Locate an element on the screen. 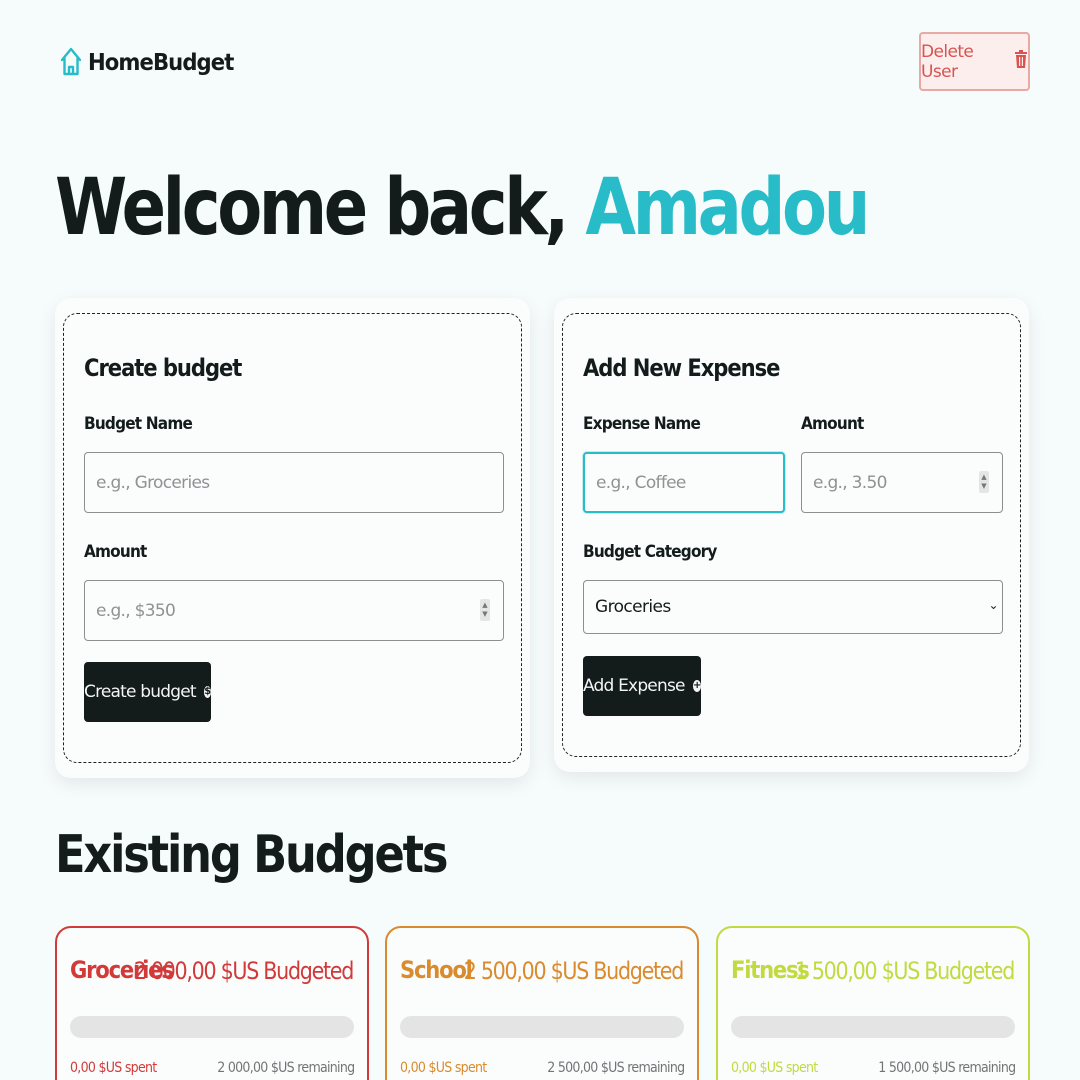 This screenshot has width=1080, height=1080. app-name: HomeBudget is located at coordinates (161, 63).